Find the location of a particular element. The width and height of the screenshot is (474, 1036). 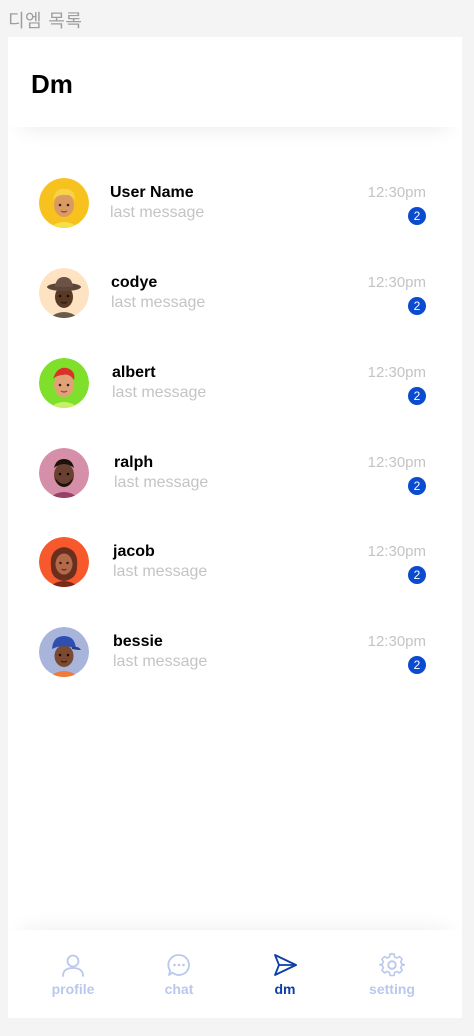

nav-tab-chat: chat is located at coordinates (179, 974).